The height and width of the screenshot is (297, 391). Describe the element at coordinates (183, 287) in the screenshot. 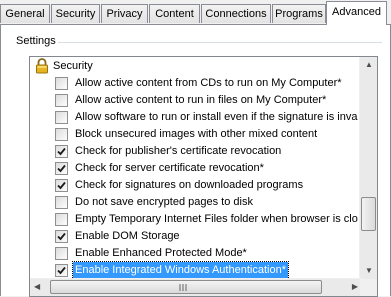

I see `scroll-grip-icon` at that location.